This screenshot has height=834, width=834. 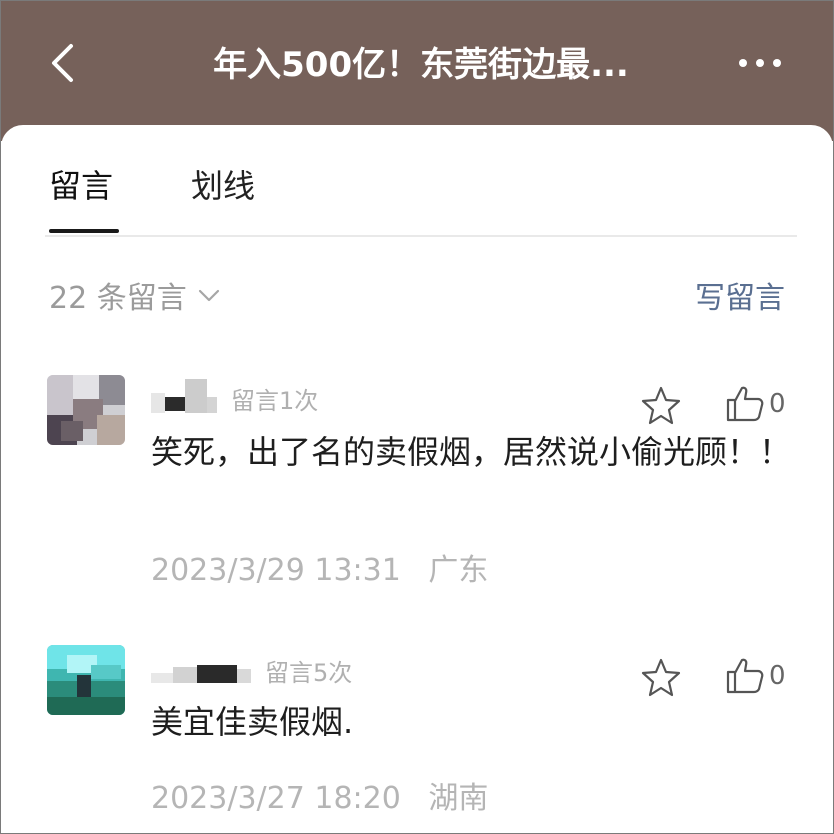 I want to click on comment-timestamp: 2023/3/29 13:31 广东, so click(x=319, y=567).